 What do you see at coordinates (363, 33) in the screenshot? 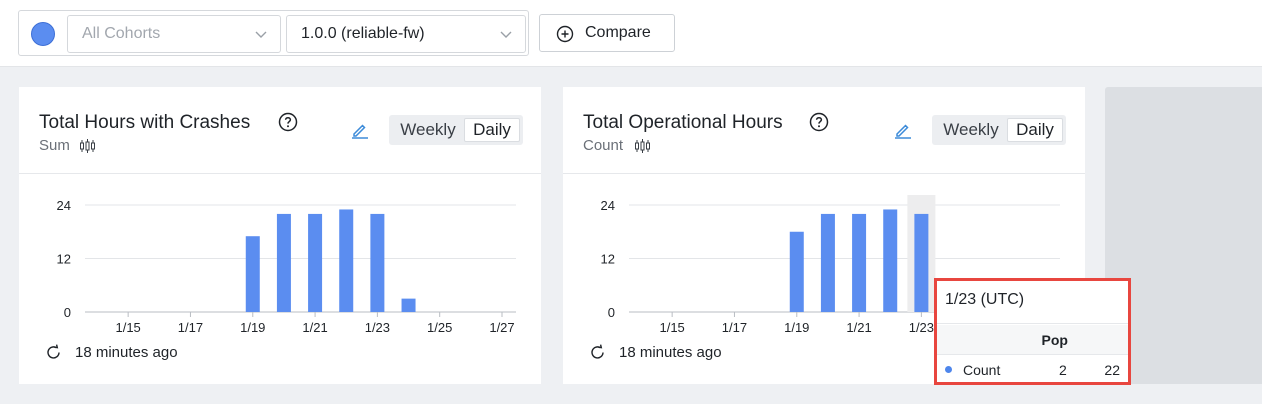
I see `version-select-value: 1.0.0 (reliable-fw)` at bounding box center [363, 33].